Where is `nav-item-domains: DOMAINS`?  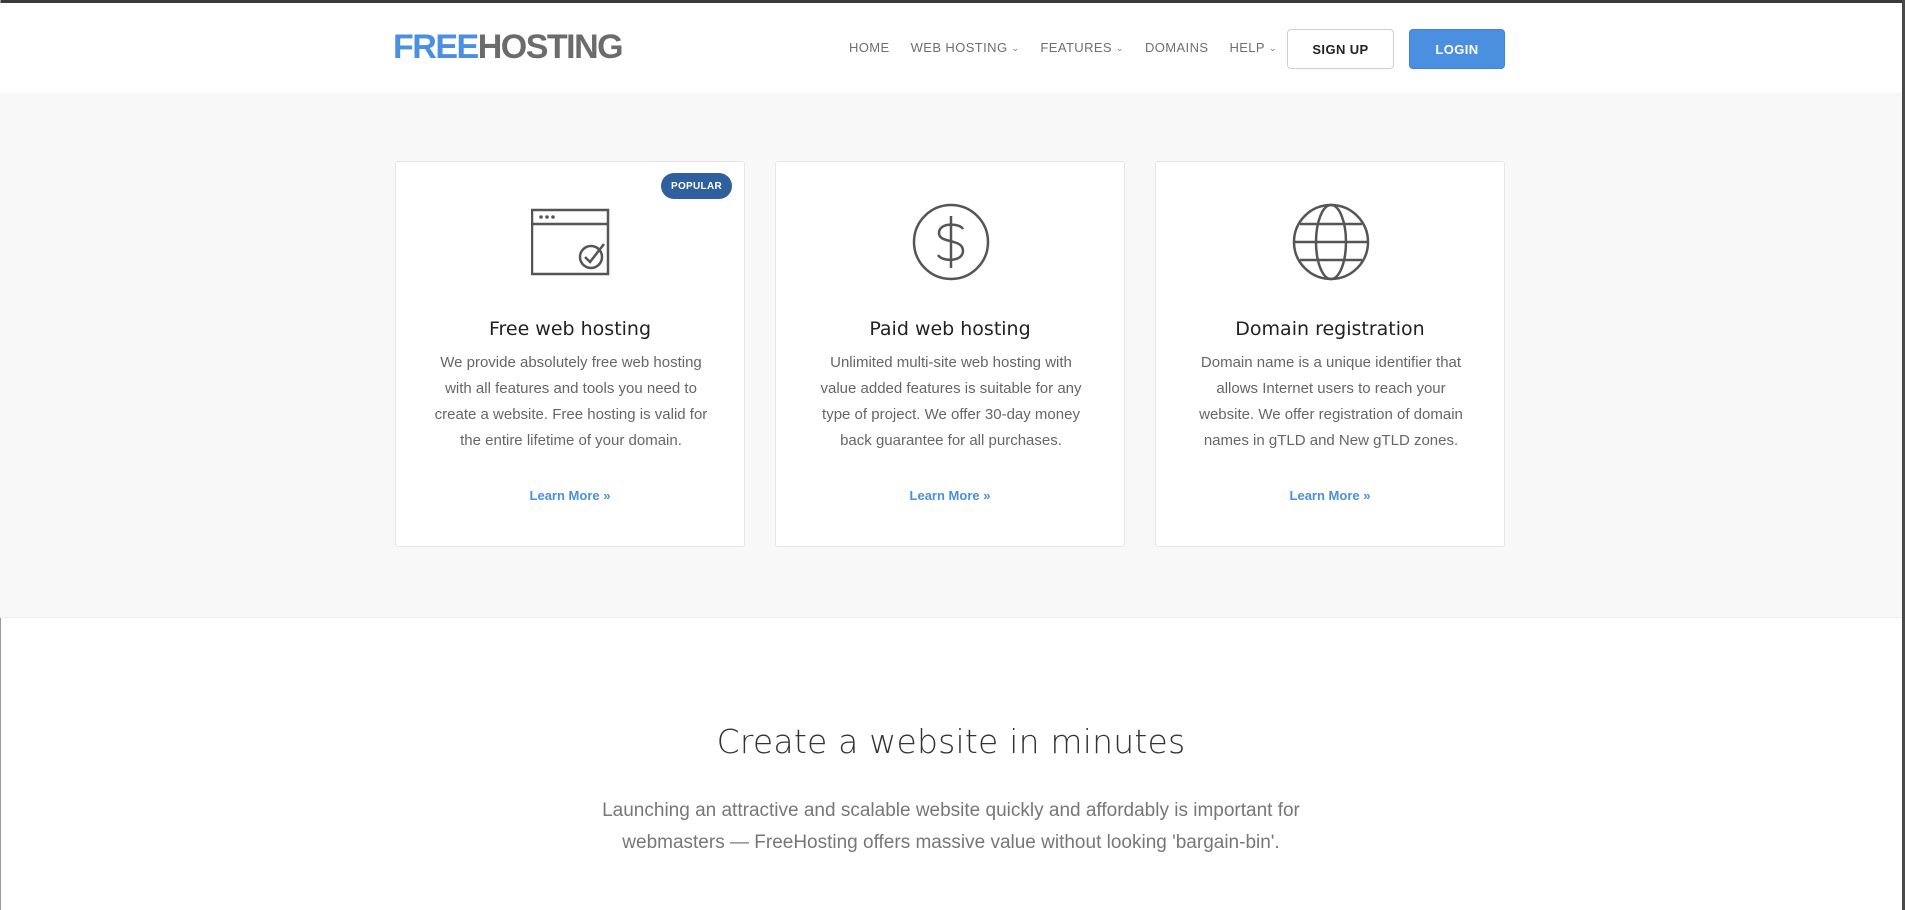
nav-item-domains: DOMAINS is located at coordinates (1176, 48).